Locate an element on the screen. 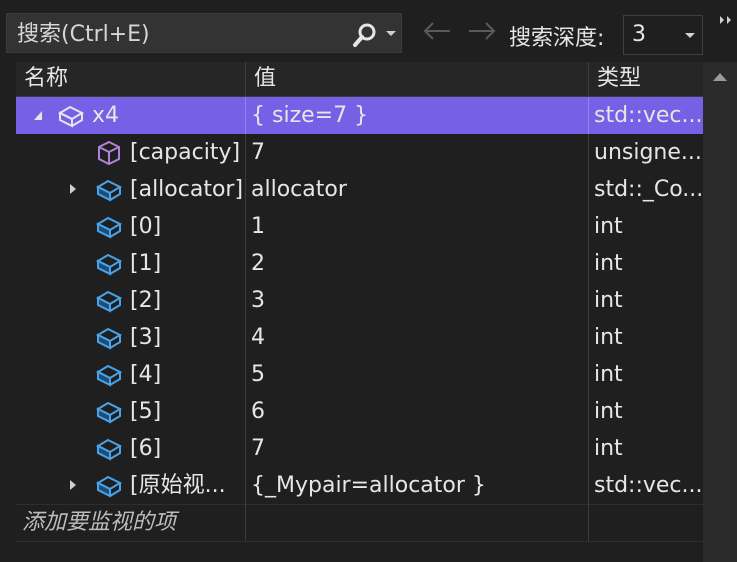 The width and height of the screenshot is (737, 562). watch-toolbar: 搜索深度: 3 is located at coordinates (368, 31).